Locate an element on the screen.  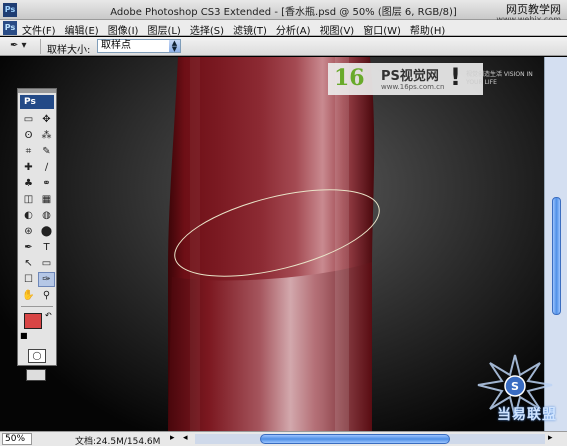
tool-grid: ▭ ✥ ʘ ⁂ ⌗ ✎ ✚ ∕ ♣ ⚭ ◫ ▦ ◐ ◍ ⊛ ⬤ ✒ T ↖ ▭ ☐ ✑ ✋ ⚲ is located at coordinates (37, 207).